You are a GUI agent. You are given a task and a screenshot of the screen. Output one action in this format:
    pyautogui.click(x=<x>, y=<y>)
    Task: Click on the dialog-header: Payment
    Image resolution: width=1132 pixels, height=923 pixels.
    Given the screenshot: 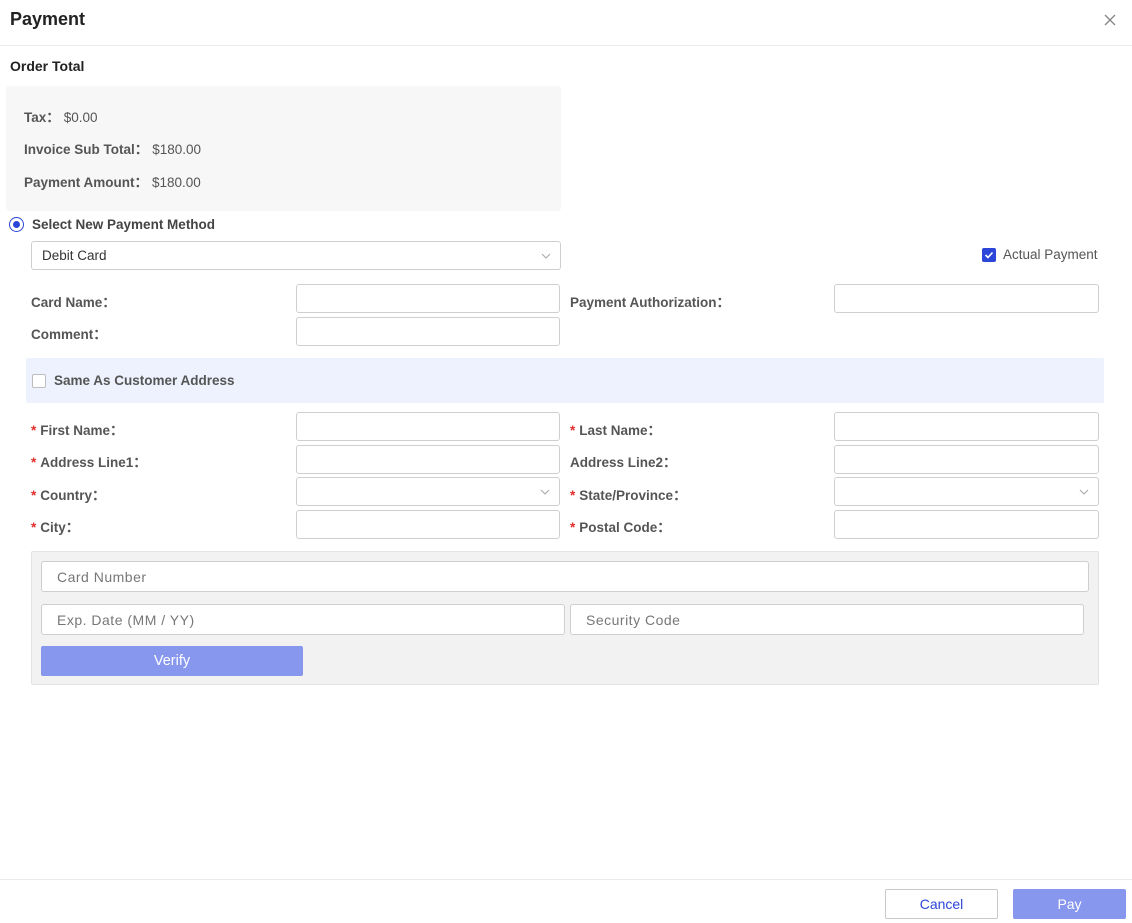 What is the action you would take?
    pyautogui.click(x=566, y=23)
    